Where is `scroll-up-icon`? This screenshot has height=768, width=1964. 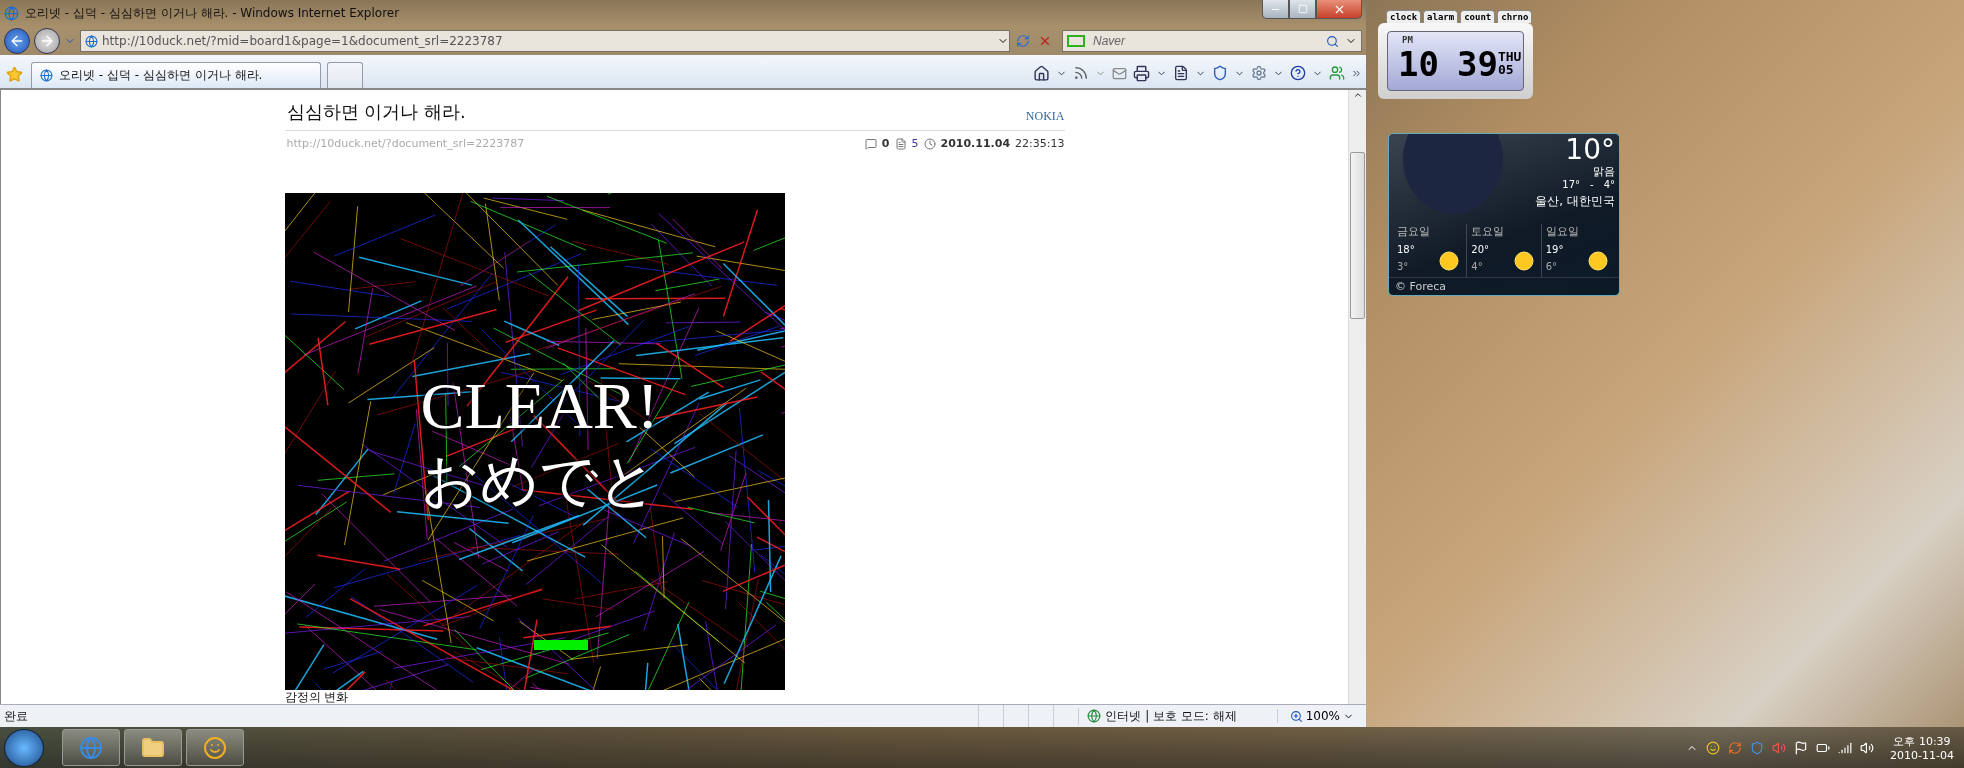
scroll-up-icon is located at coordinates (1357, 95).